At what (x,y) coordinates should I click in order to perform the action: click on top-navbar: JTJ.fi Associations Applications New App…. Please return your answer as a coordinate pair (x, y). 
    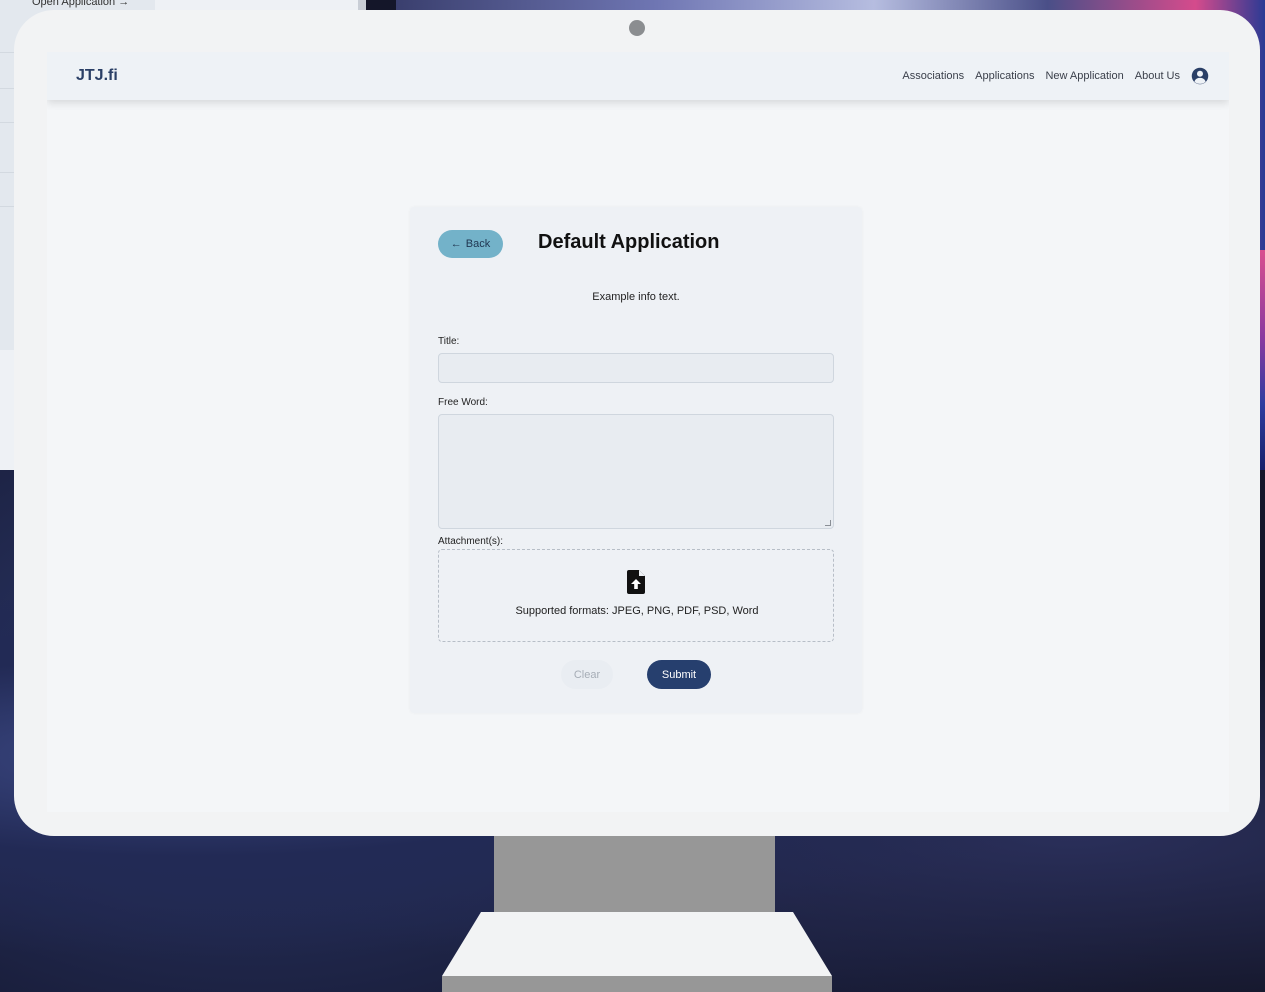
    Looking at the image, I should click on (638, 76).